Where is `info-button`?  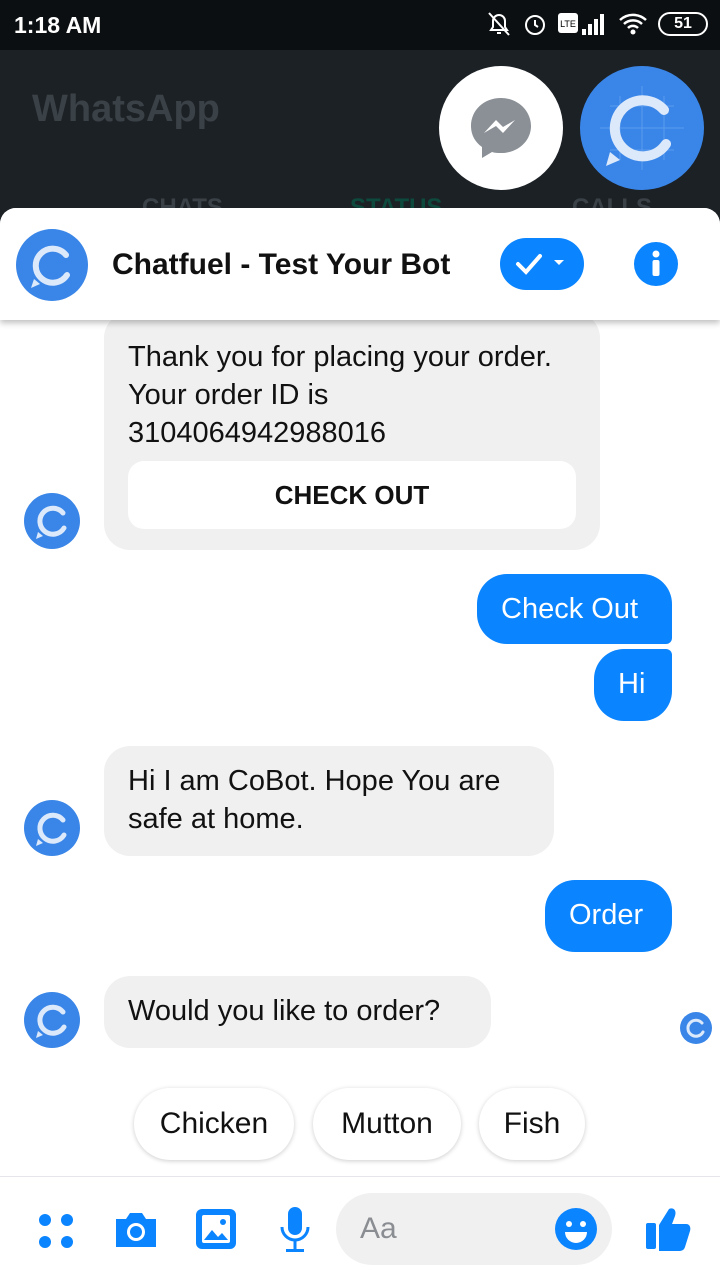
info-button is located at coordinates (656, 264).